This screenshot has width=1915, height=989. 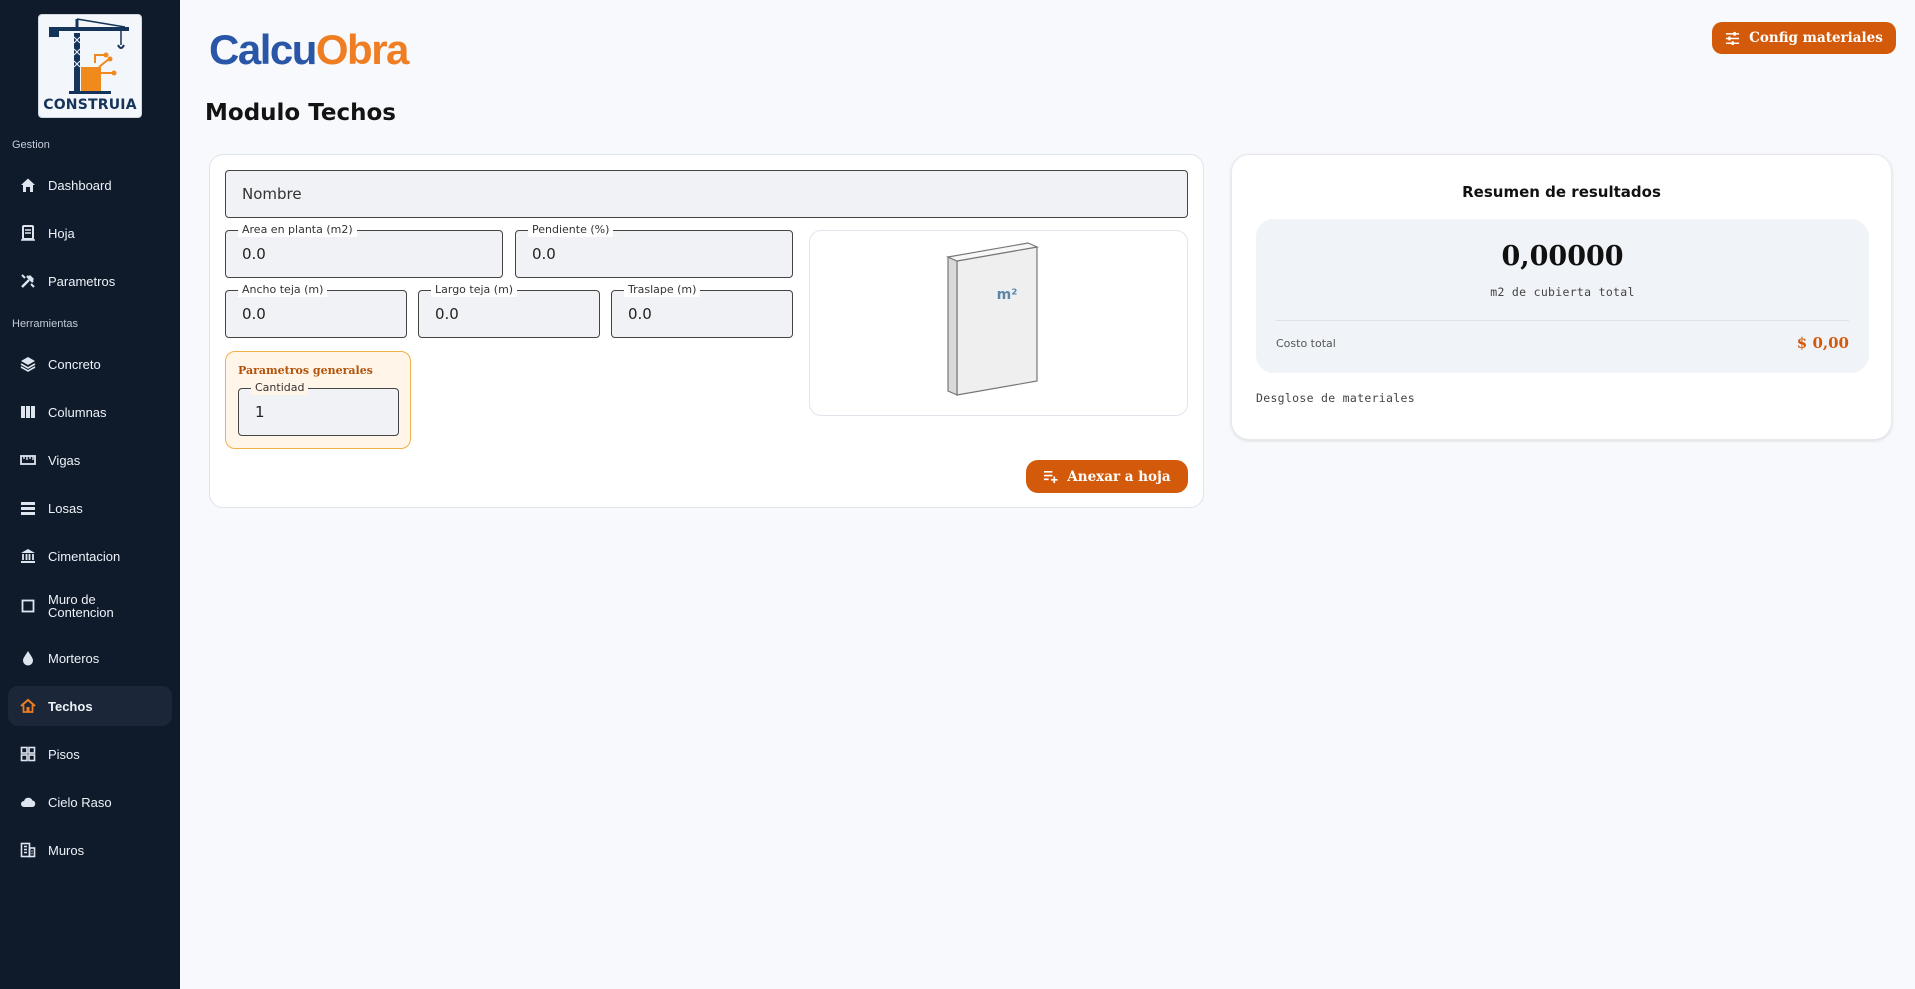 I want to click on sidebar-item-morteros: Morteros, so click(x=90, y=658).